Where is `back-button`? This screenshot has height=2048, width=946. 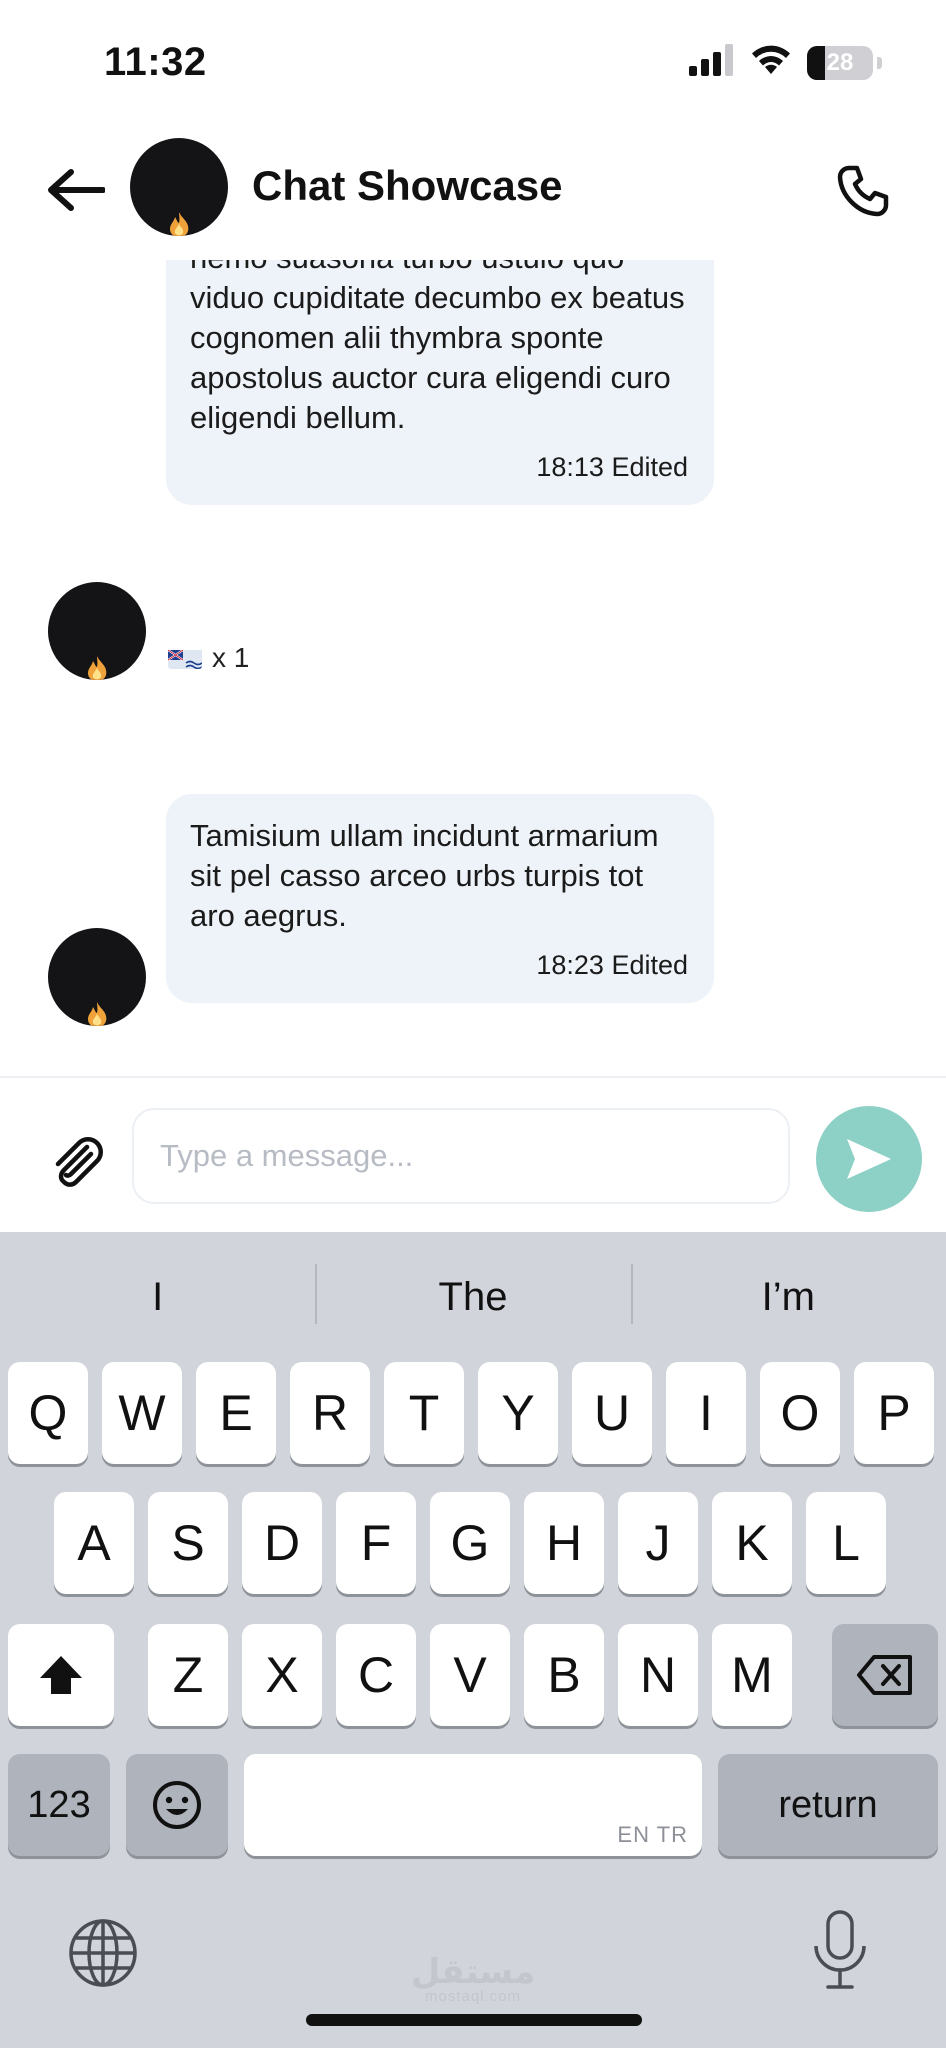
back-button is located at coordinates (76, 190).